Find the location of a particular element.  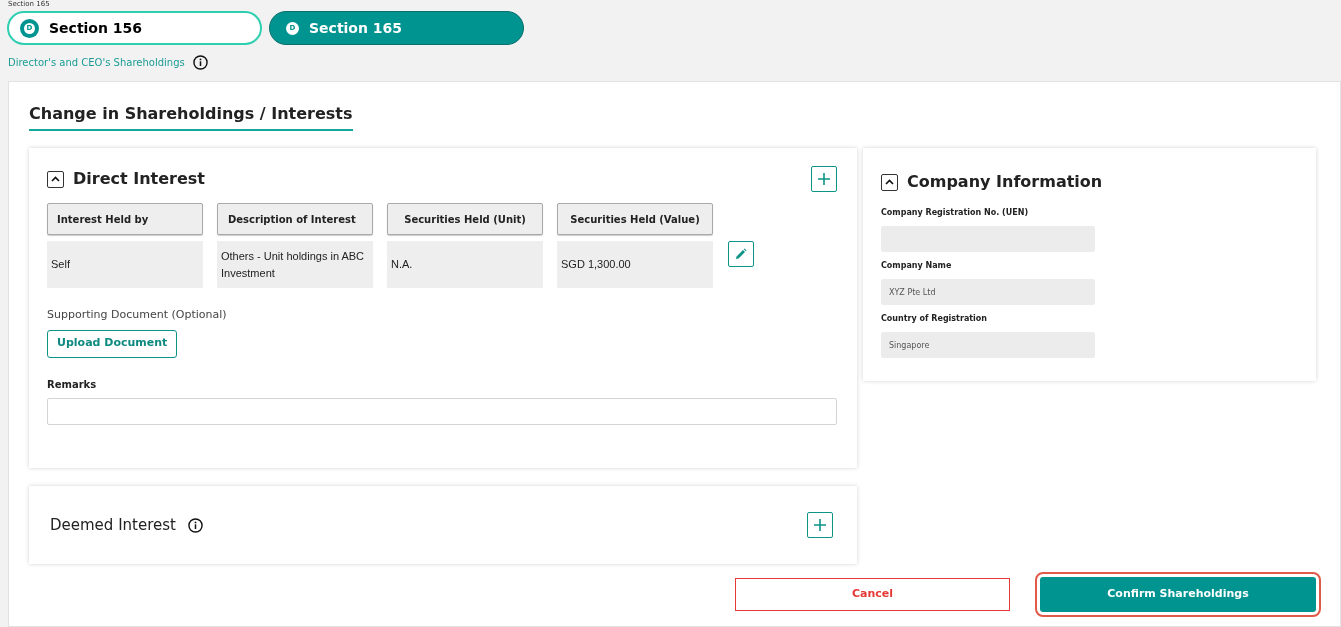

table-cell: Others - Unit holdings in ABC Investment is located at coordinates (295, 264).